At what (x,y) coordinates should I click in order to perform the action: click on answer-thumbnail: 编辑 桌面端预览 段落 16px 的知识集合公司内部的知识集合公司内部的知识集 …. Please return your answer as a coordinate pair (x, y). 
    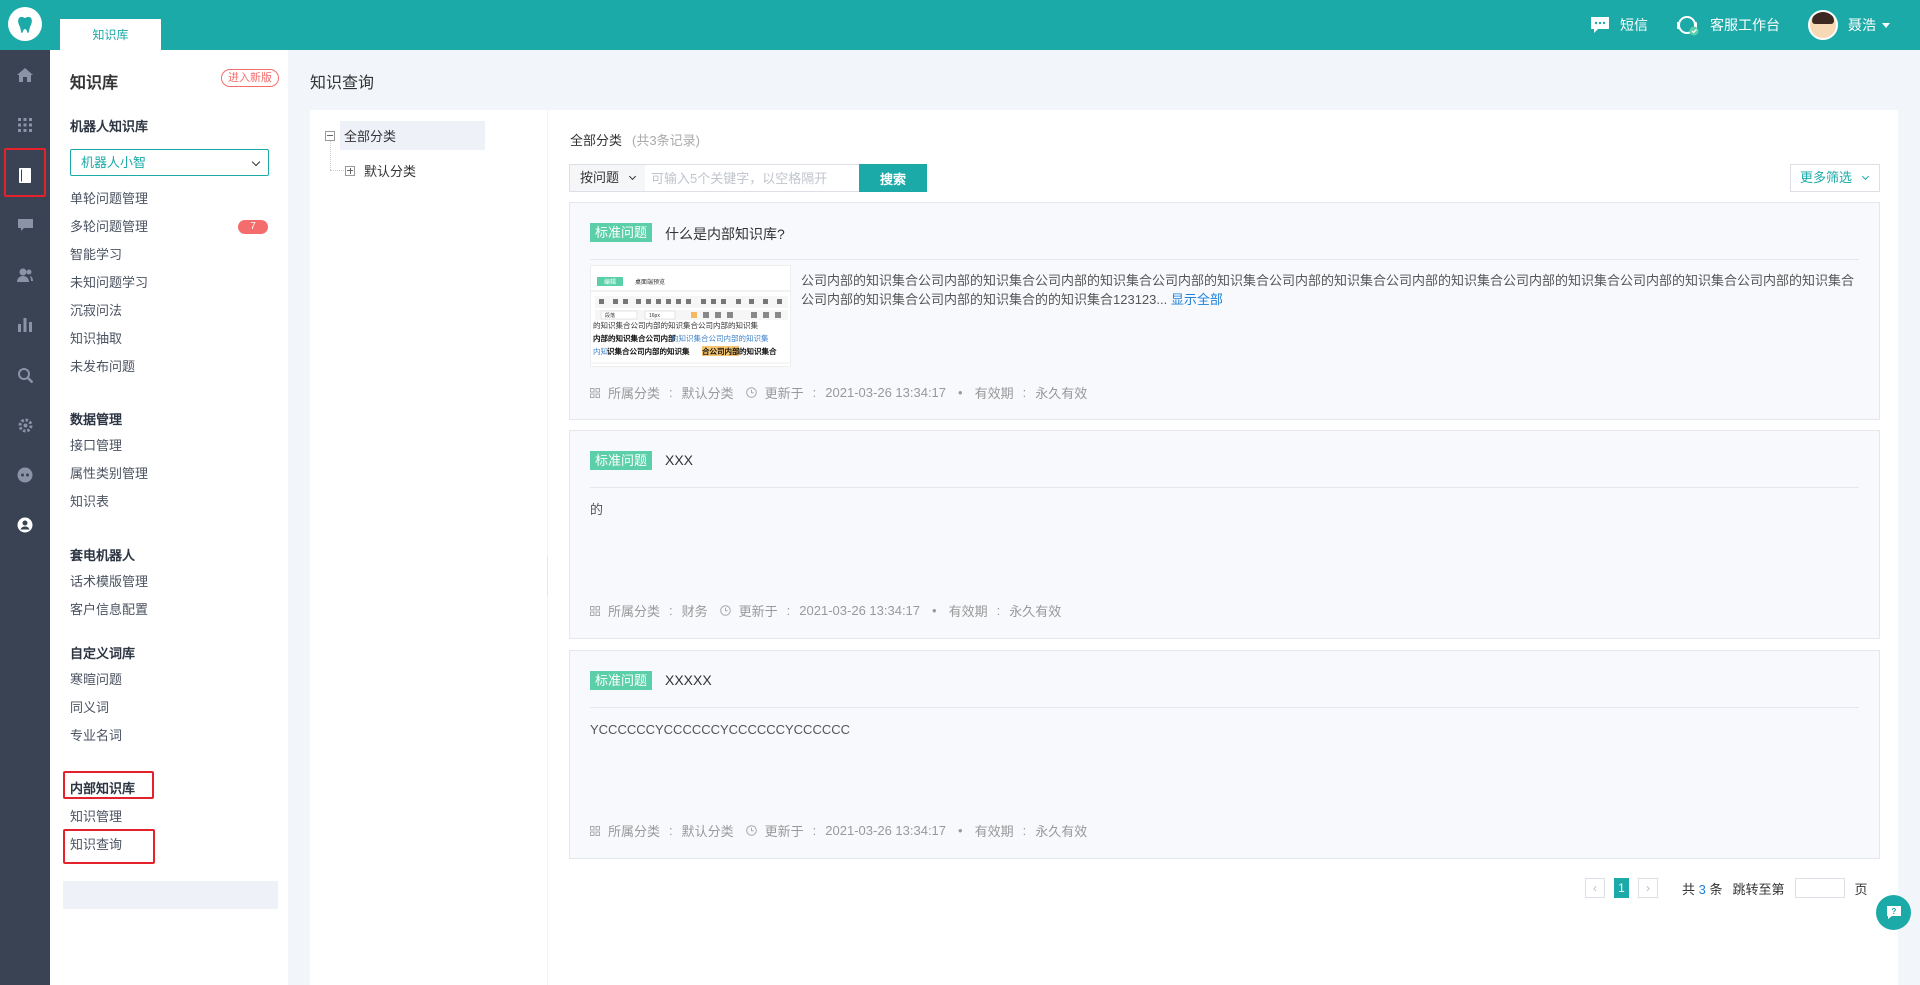
    Looking at the image, I should click on (690, 316).